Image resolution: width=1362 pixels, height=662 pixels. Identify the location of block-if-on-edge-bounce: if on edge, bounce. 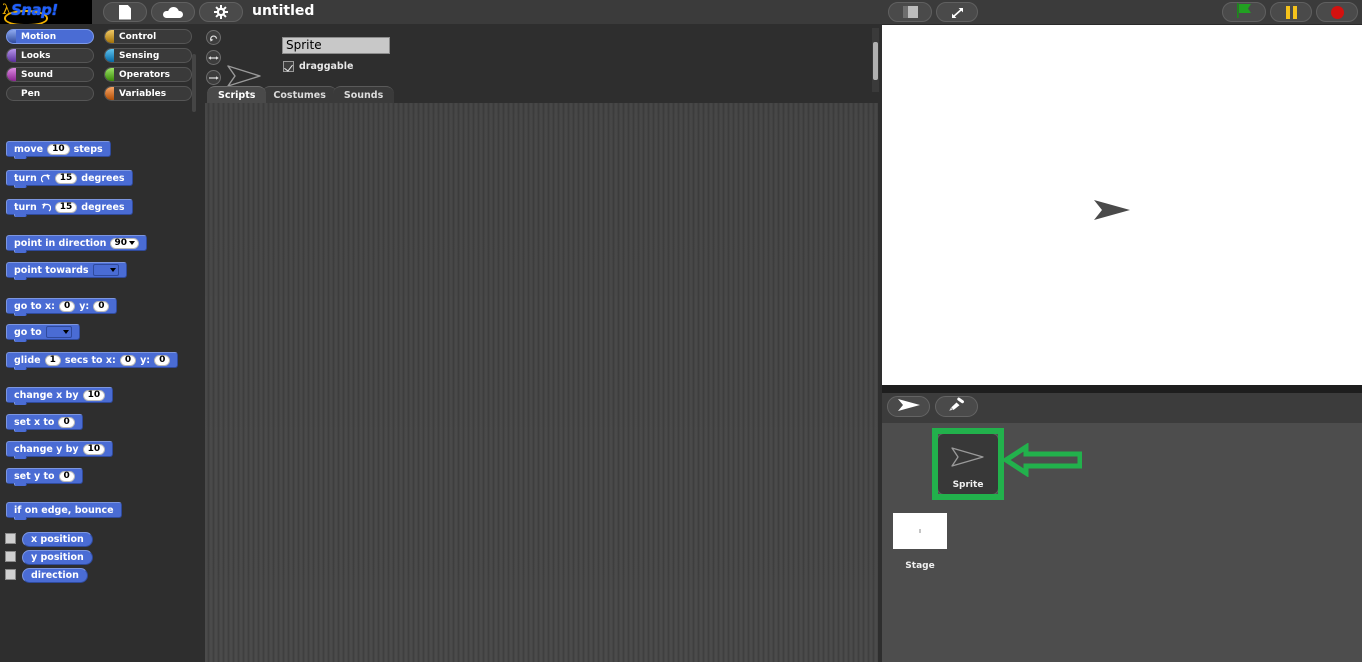
(64, 511).